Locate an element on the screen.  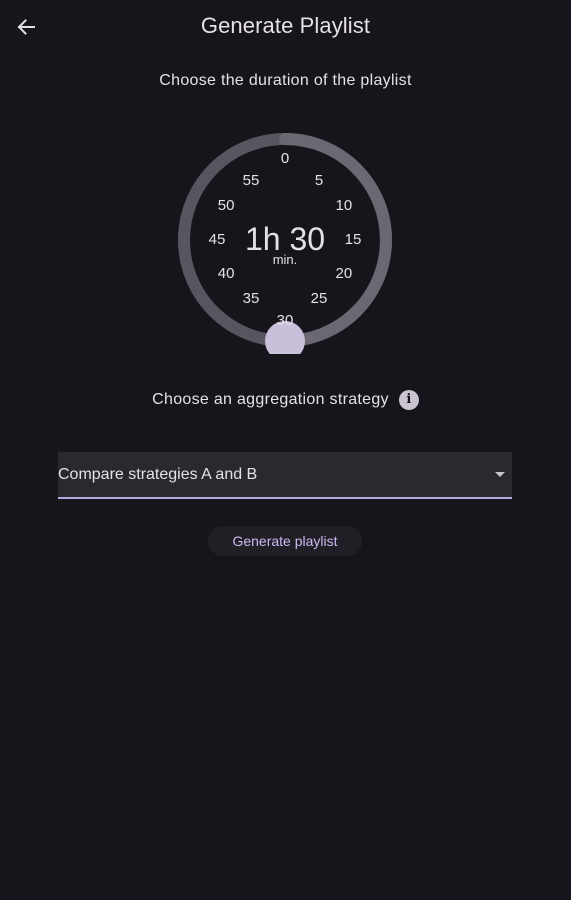
info-icon: i is located at coordinates (408, 400).